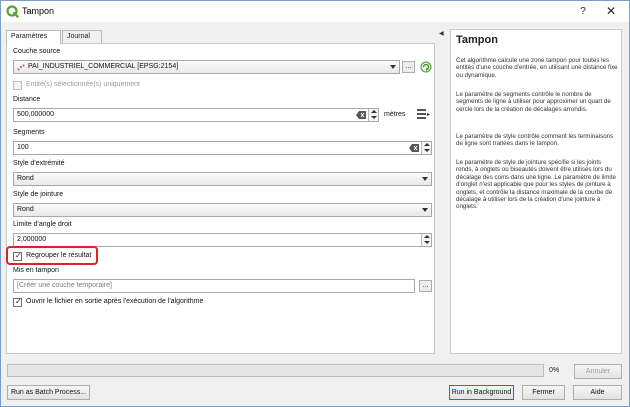 Image resolution: width=630 pixels, height=407 pixels. Describe the element at coordinates (222, 240) in the screenshot. I see `miter-limit-input: 2,000000` at that location.